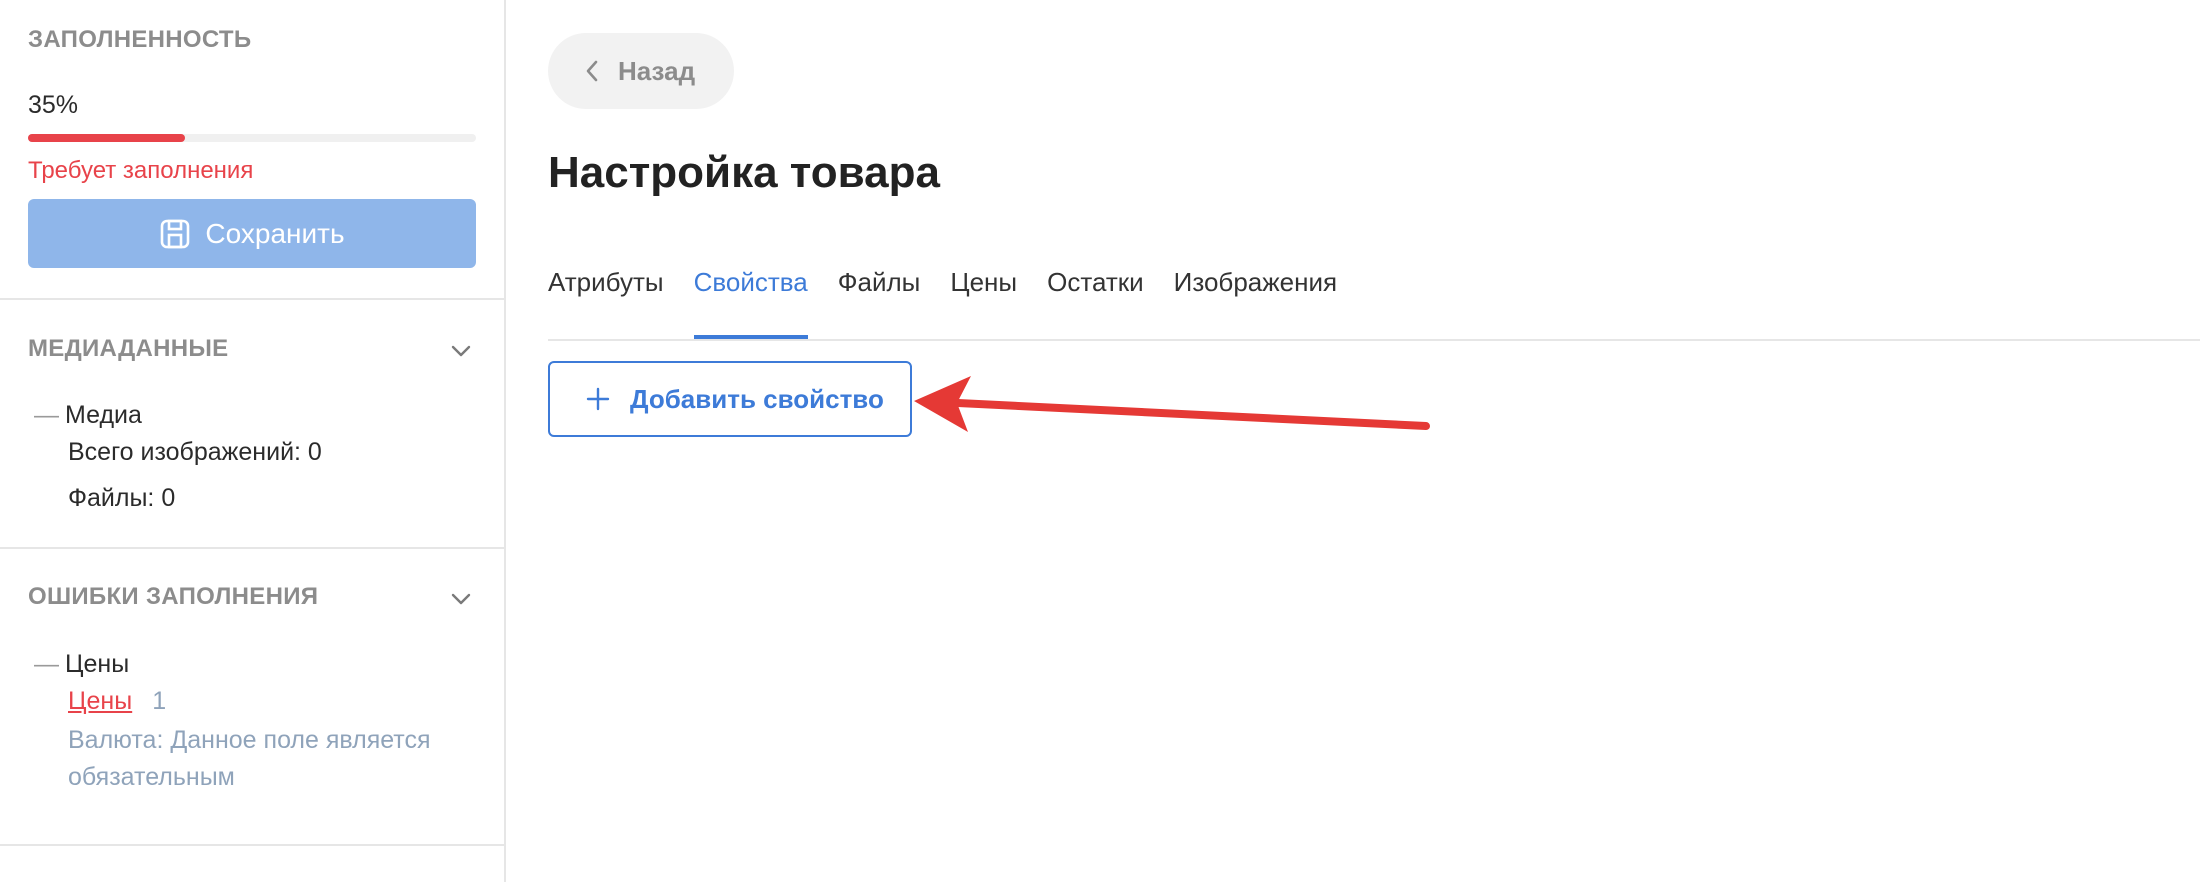 The height and width of the screenshot is (882, 2210). Describe the element at coordinates (100, 701) in the screenshot. I see `error-link-prices: Цены` at that location.